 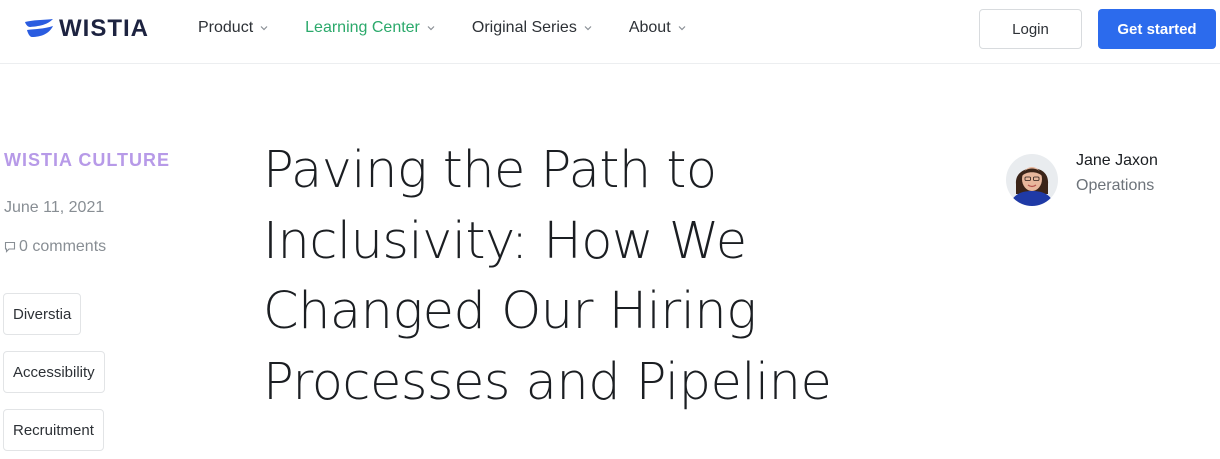 What do you see at coordinates (42, 314) in the screenshot?
I see `tag-diverstia: Diverstia` at bounding box center [42, 314].